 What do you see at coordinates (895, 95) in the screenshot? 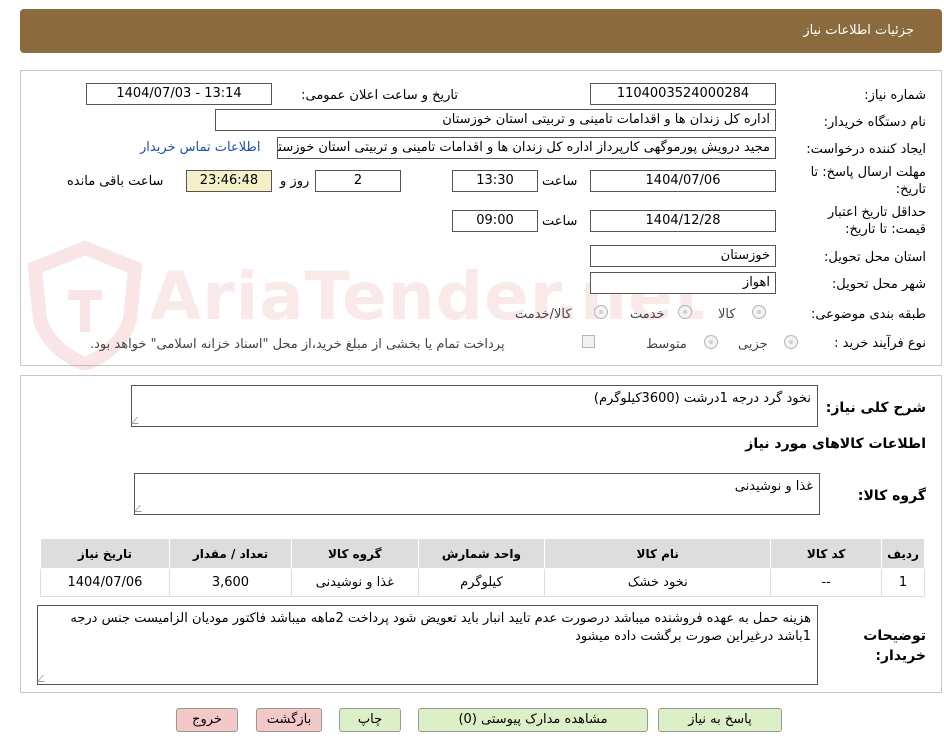
I see `need-number-label: شماره نیاز:` at bounding box center [895, 95].